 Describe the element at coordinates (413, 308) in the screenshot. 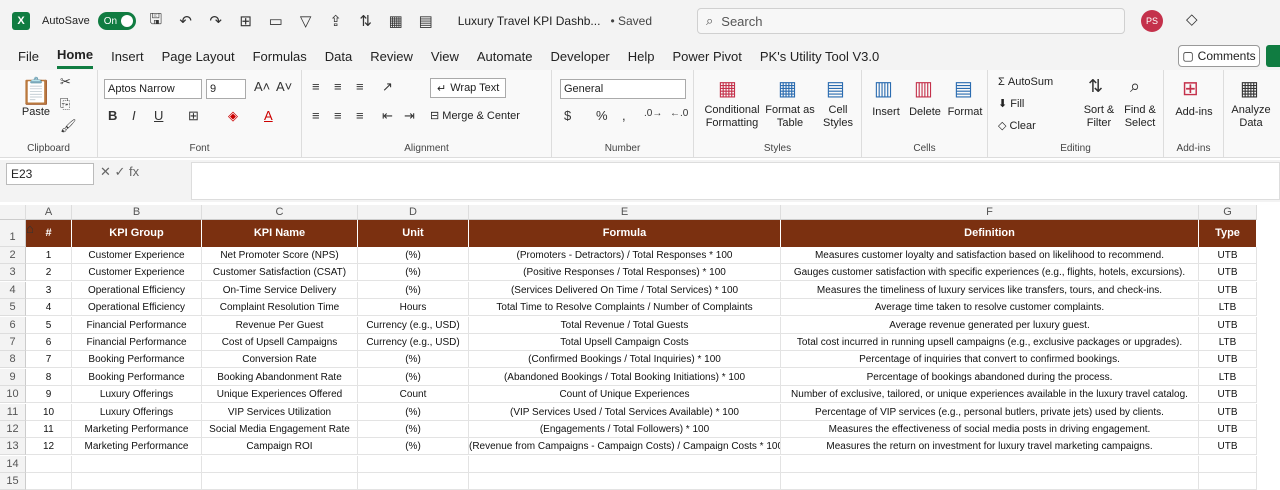

I see `table-cell: Hours` at that location.